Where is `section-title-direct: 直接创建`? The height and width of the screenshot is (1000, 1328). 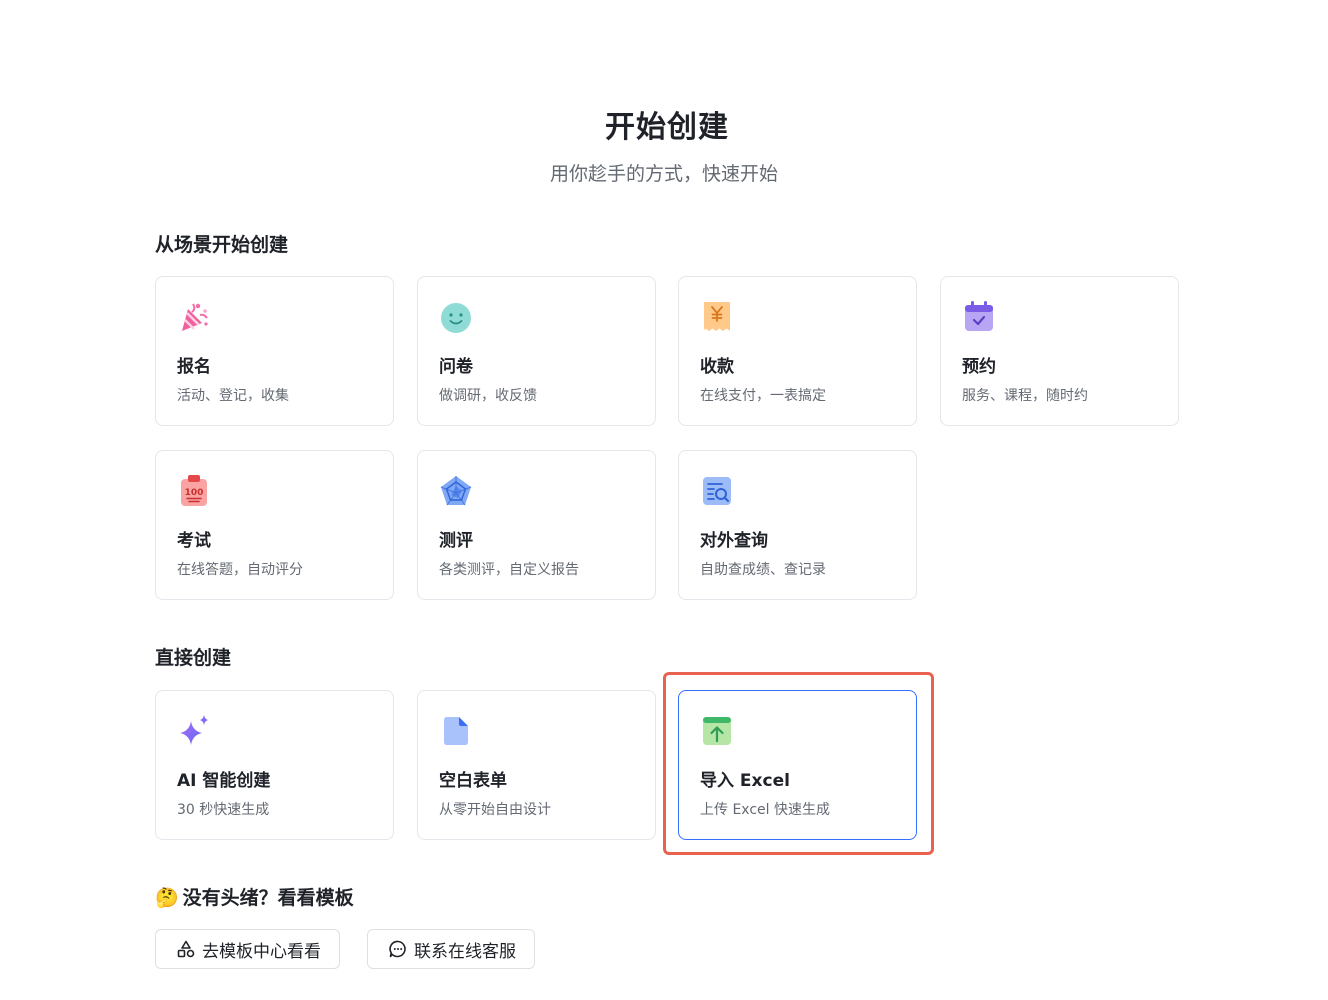
section-title-direct: 直接创建 is located at coordinates (193, 658).